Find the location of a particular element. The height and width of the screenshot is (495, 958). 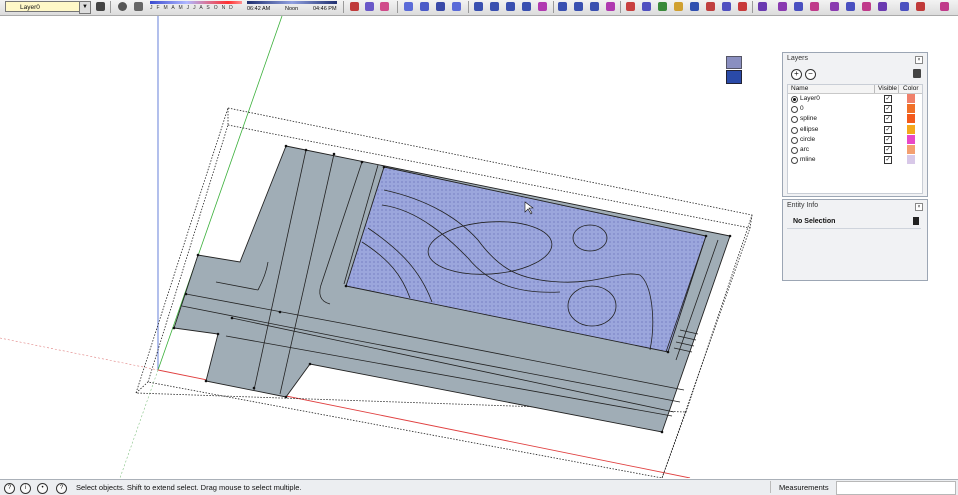

wireframe-icon is located at coordinates (578, 6).